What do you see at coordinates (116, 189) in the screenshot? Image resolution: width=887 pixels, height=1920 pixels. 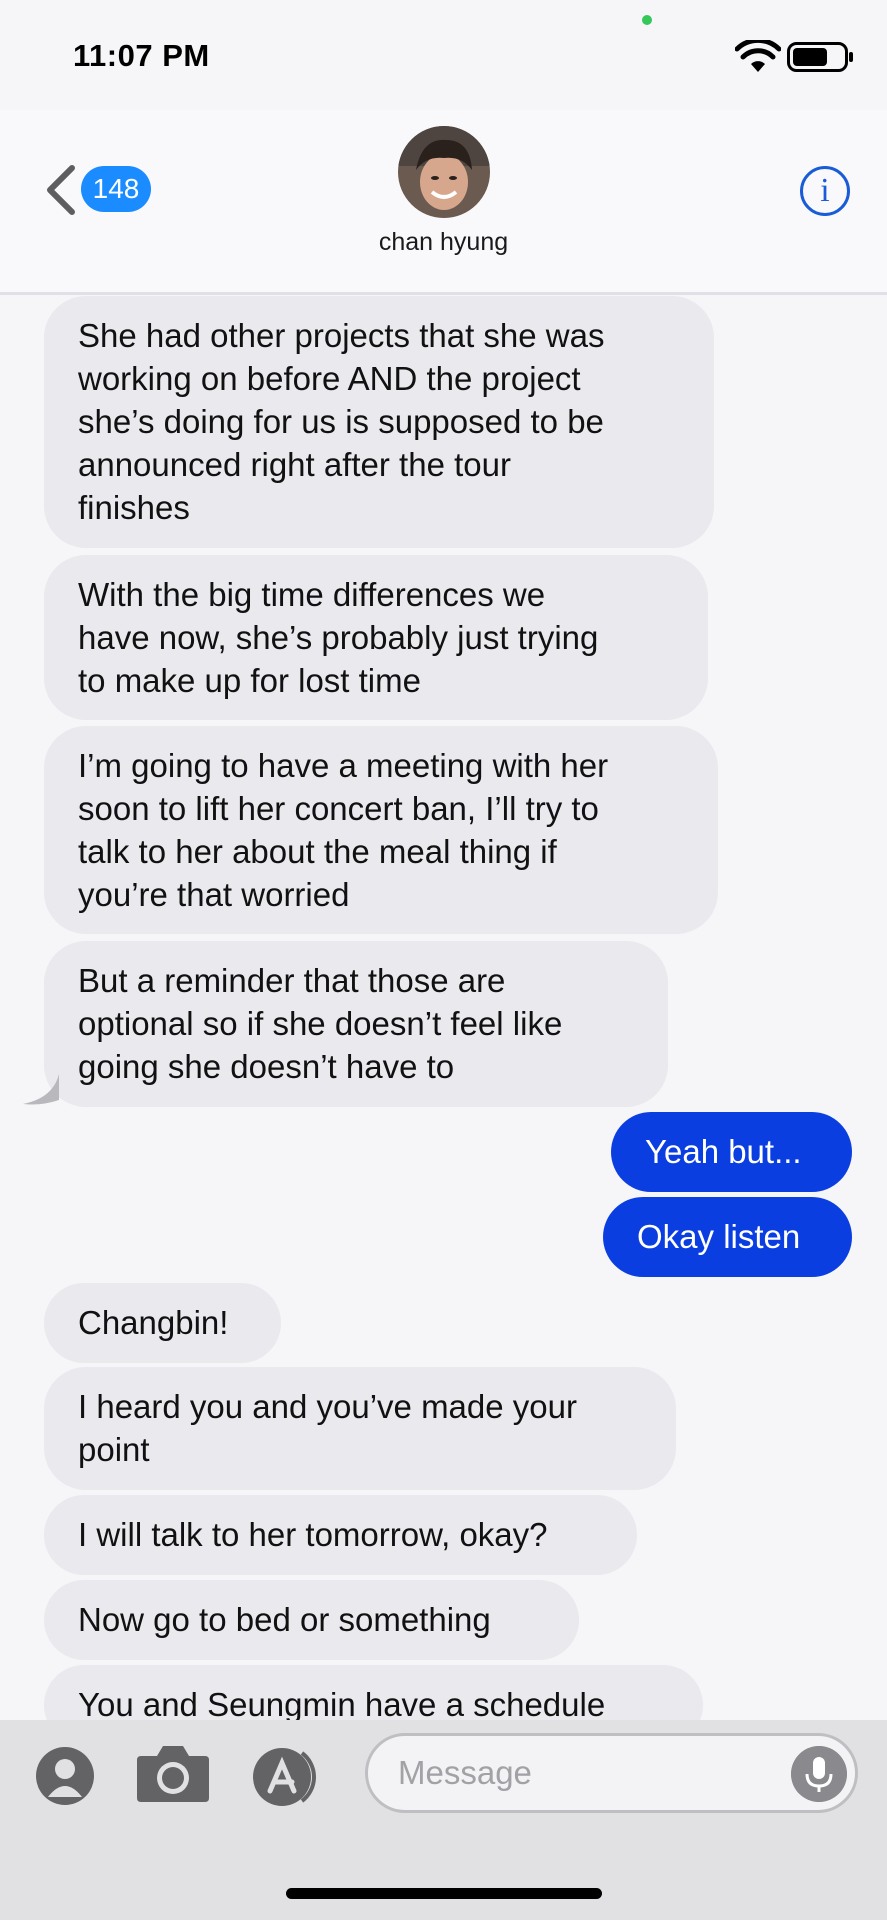 I see `unread-count-badge: 148` at bounding box center [116, 189].